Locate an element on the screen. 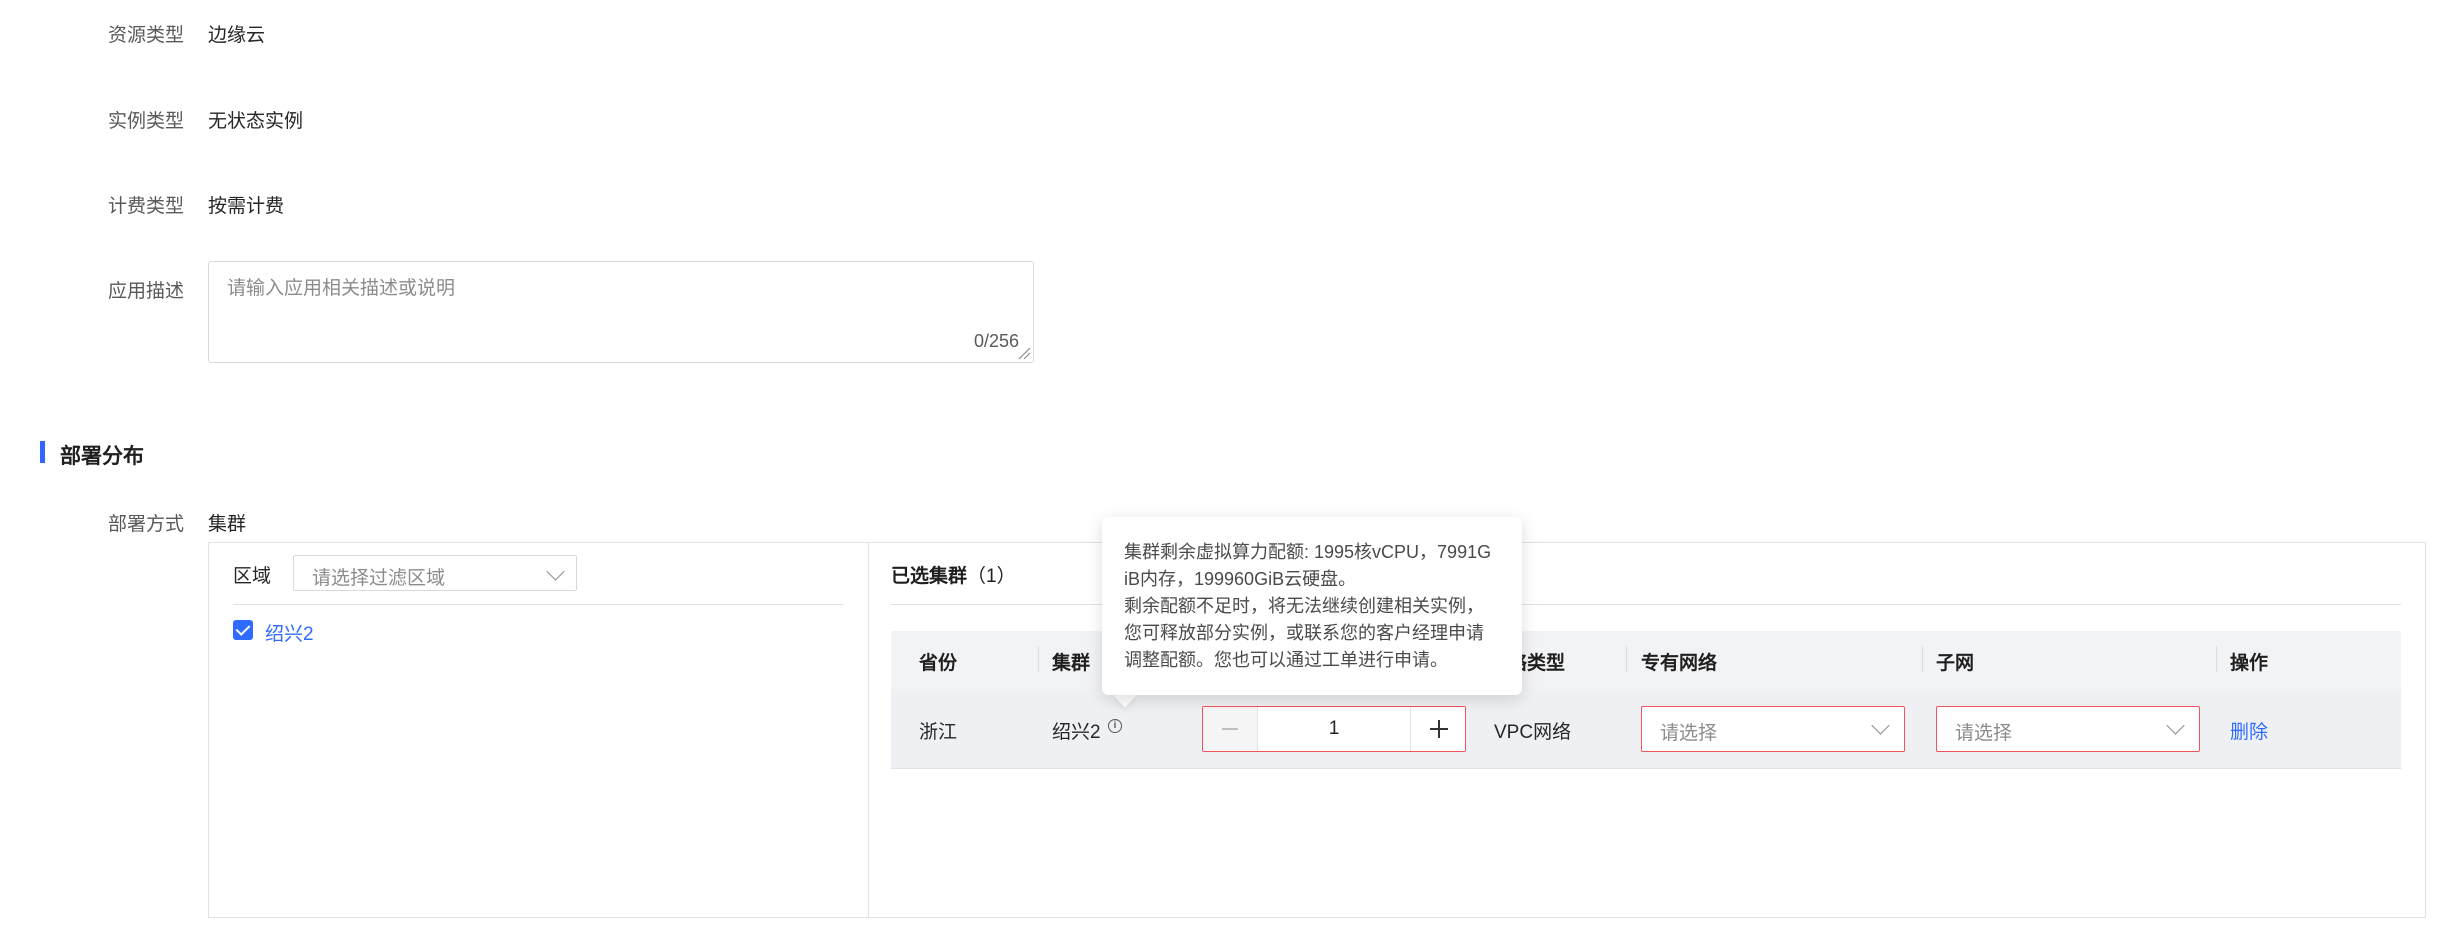 The image size is (2446, 927). cell-cluster: 绍兴2 is located at coordinates (1076, 732).